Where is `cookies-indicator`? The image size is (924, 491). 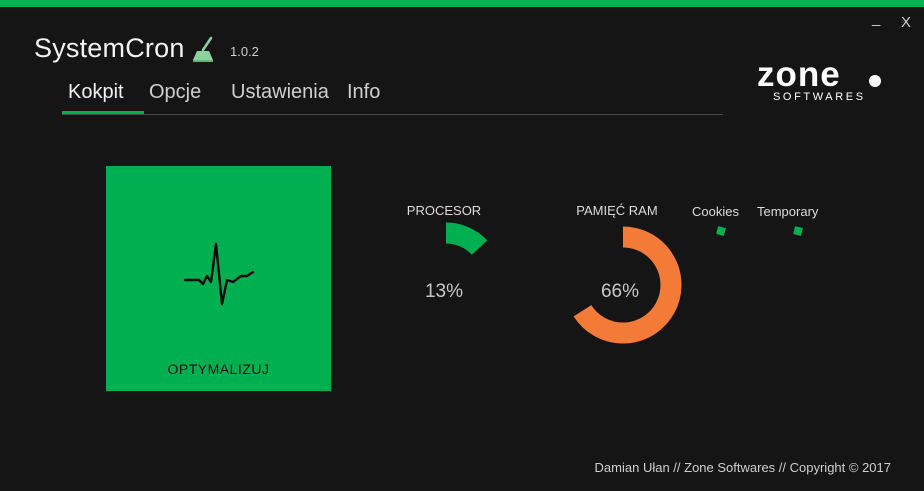
cookies-indicator is located at coordinates (721, 231).